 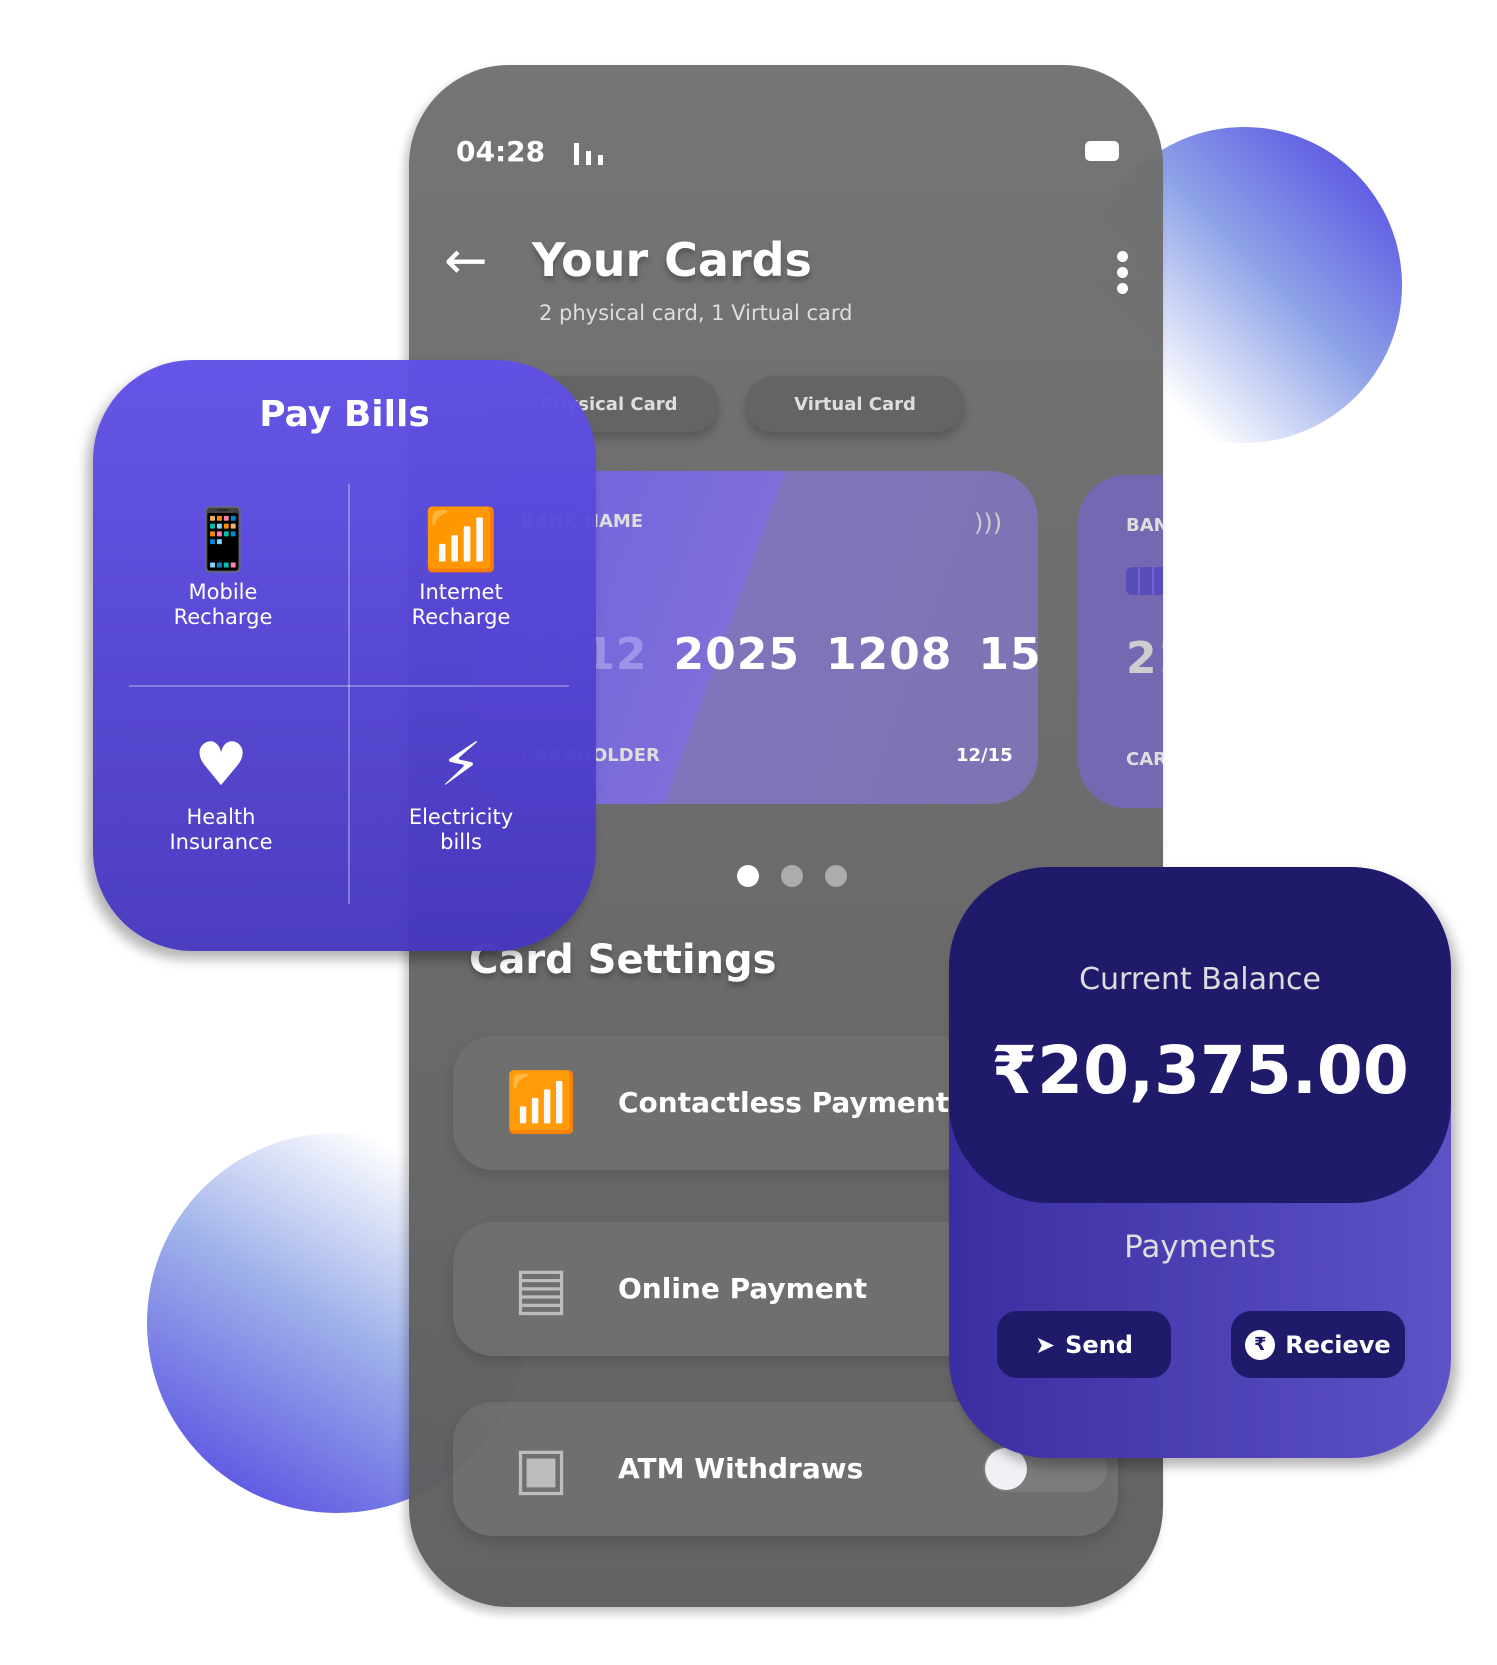 What do you see at coordinates (501, 151) in the screenshot?
I see `status-time: 04:28` at bounding box center [501, 151].